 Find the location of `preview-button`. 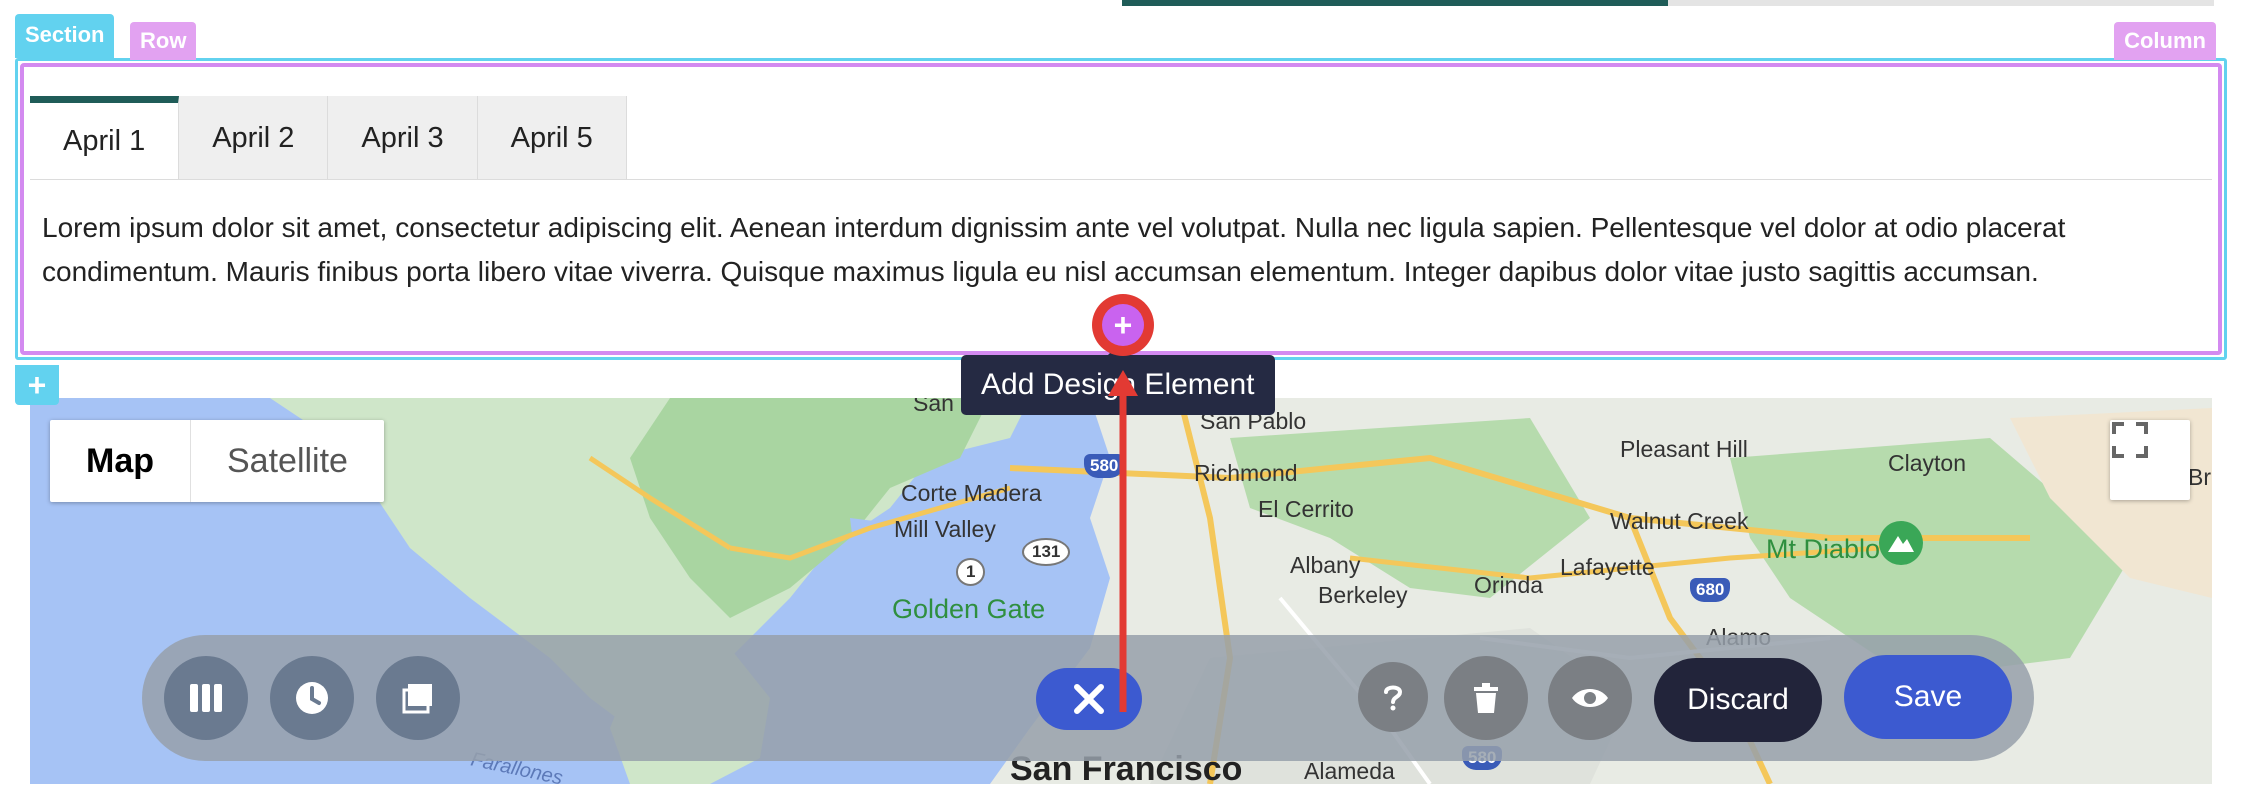

preview-button is located at coordinates (1590, 698).